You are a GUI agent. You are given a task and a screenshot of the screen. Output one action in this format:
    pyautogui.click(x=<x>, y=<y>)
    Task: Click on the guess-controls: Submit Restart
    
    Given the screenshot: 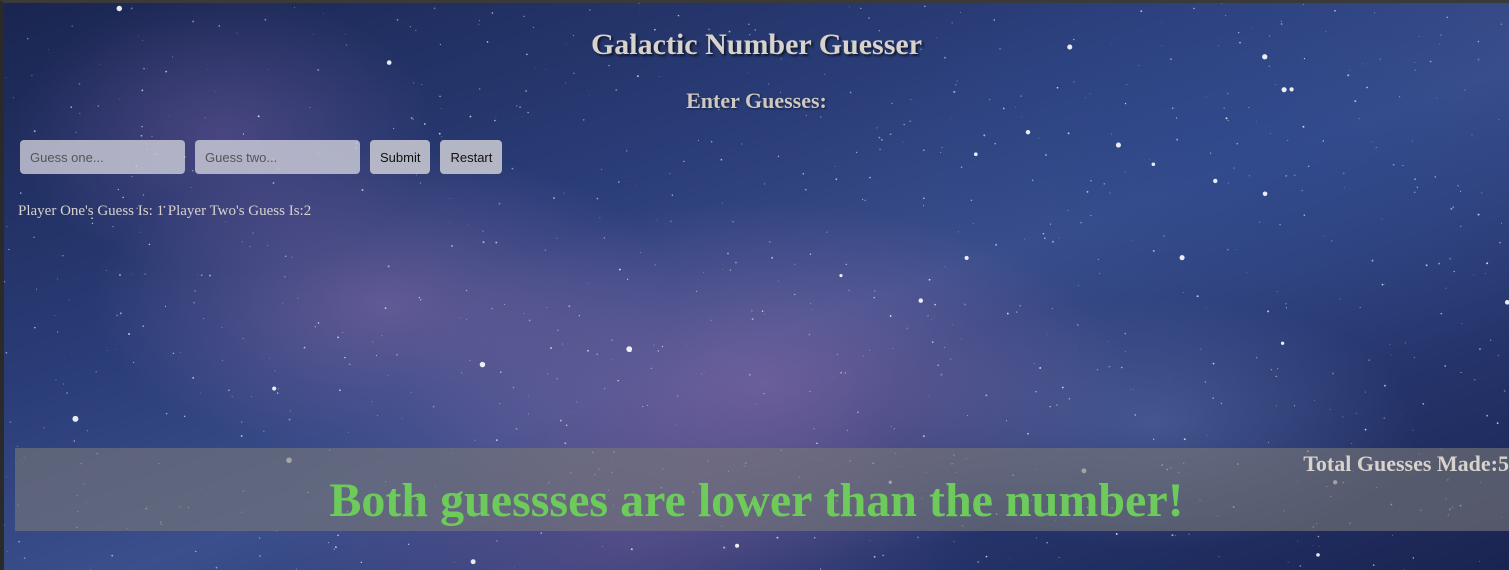 What is the action you would take?
    pyautogui.click(x=261, y=157)
    